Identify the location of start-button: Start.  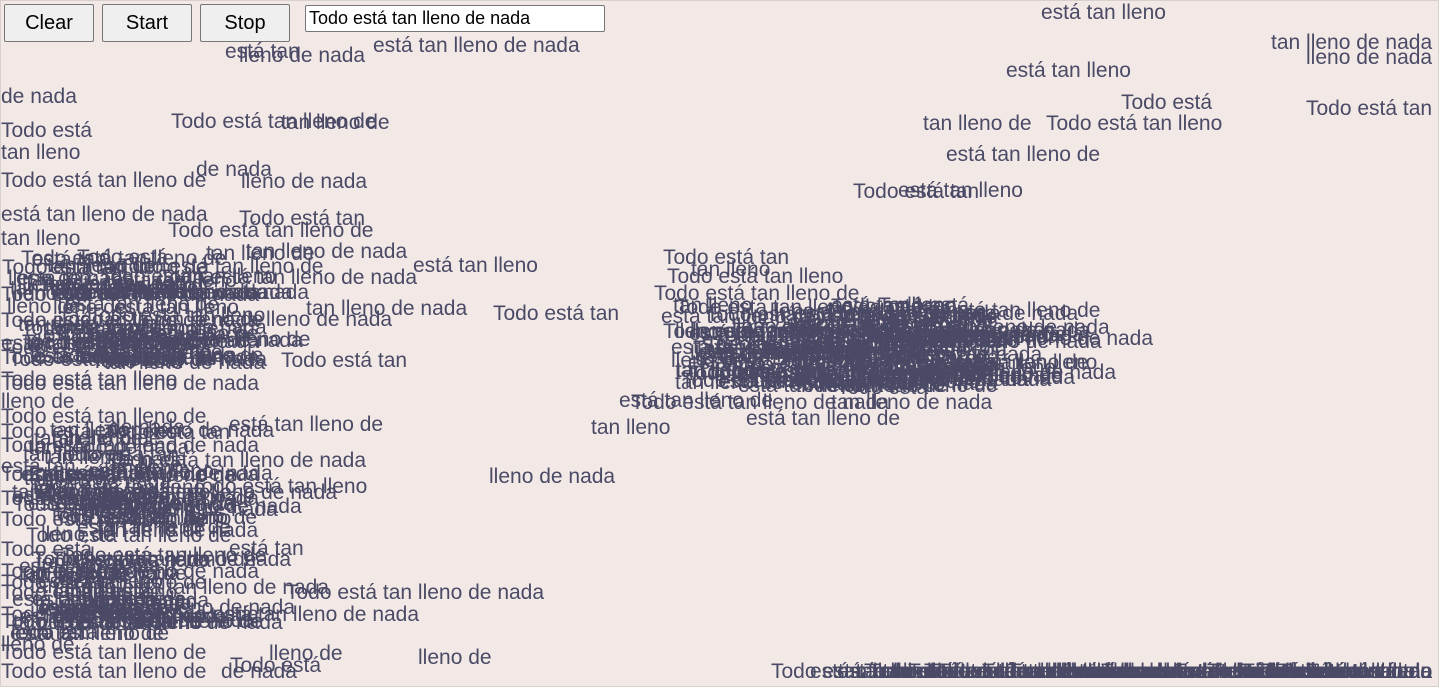
(147, 23).